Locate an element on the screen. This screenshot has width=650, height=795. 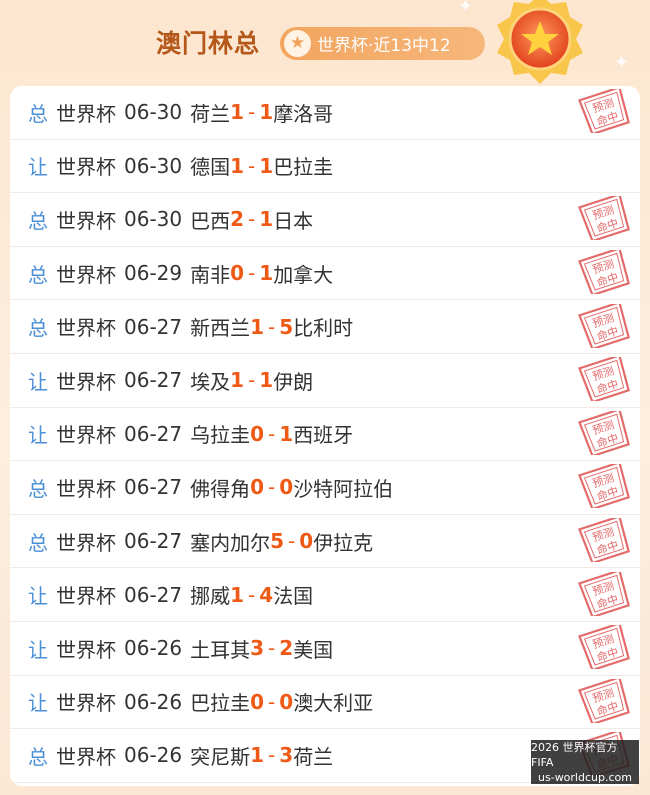
away-team: 法国 is located at coordinates (293, 596).